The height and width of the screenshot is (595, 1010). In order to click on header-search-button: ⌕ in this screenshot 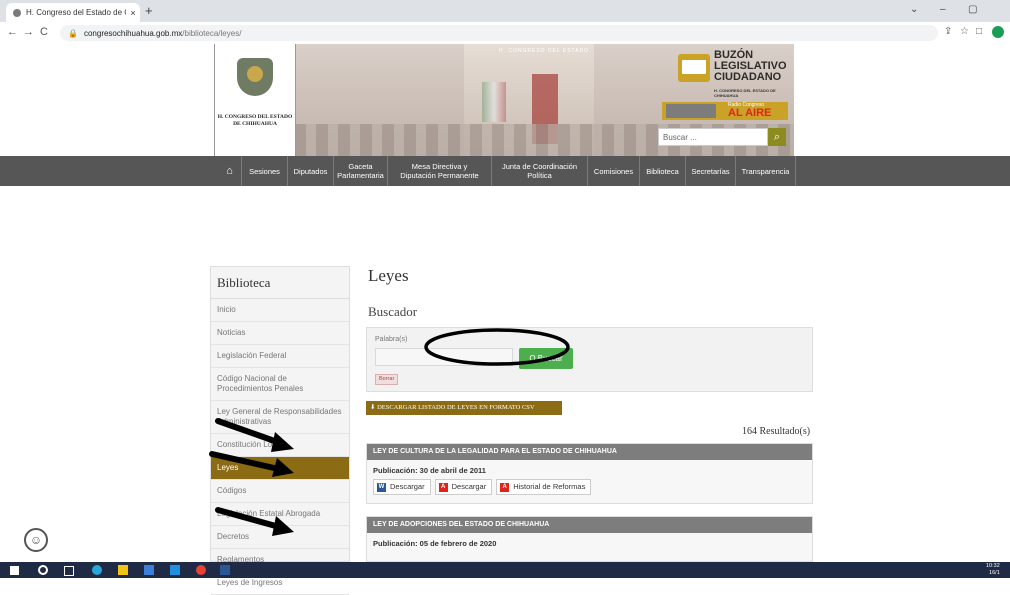, I will do `click(777, 137)`.